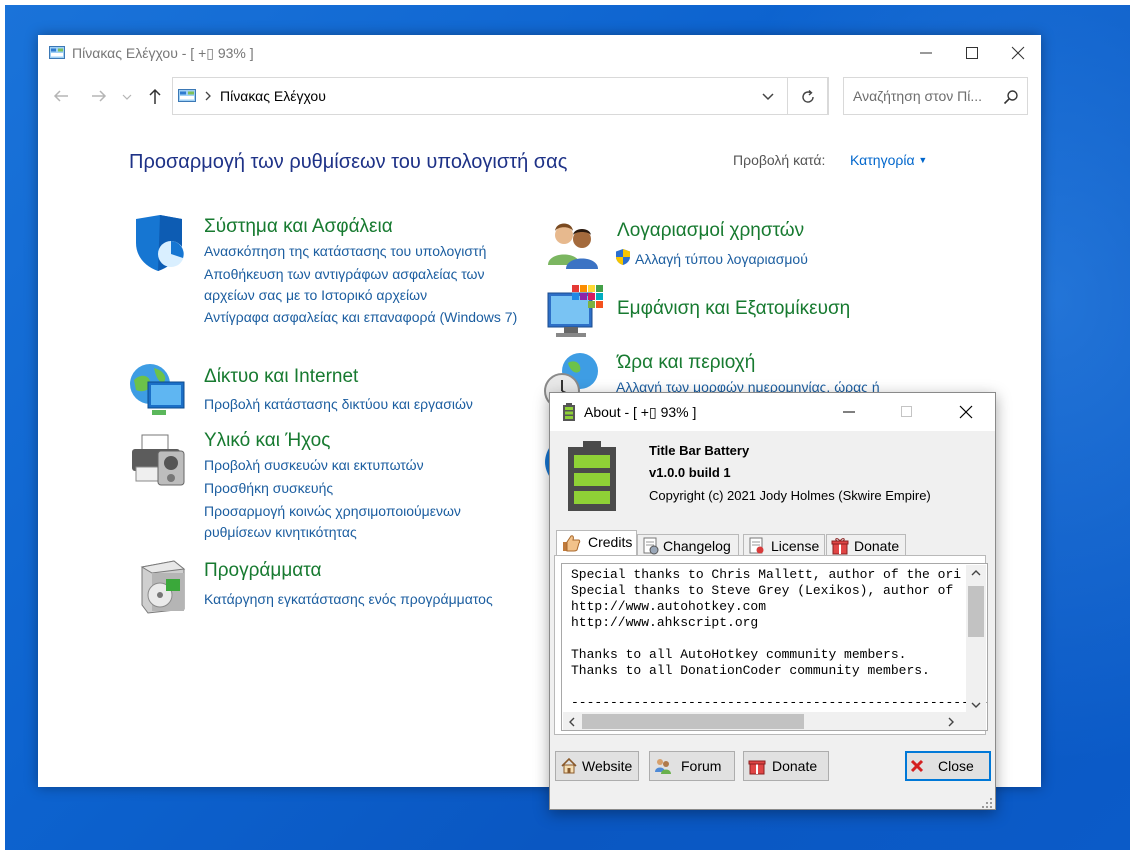 This screenshot has height=857, width=1135. Describe the element at coordinates (569, 414) in the screenshot. I see `battery-icon` at that location.